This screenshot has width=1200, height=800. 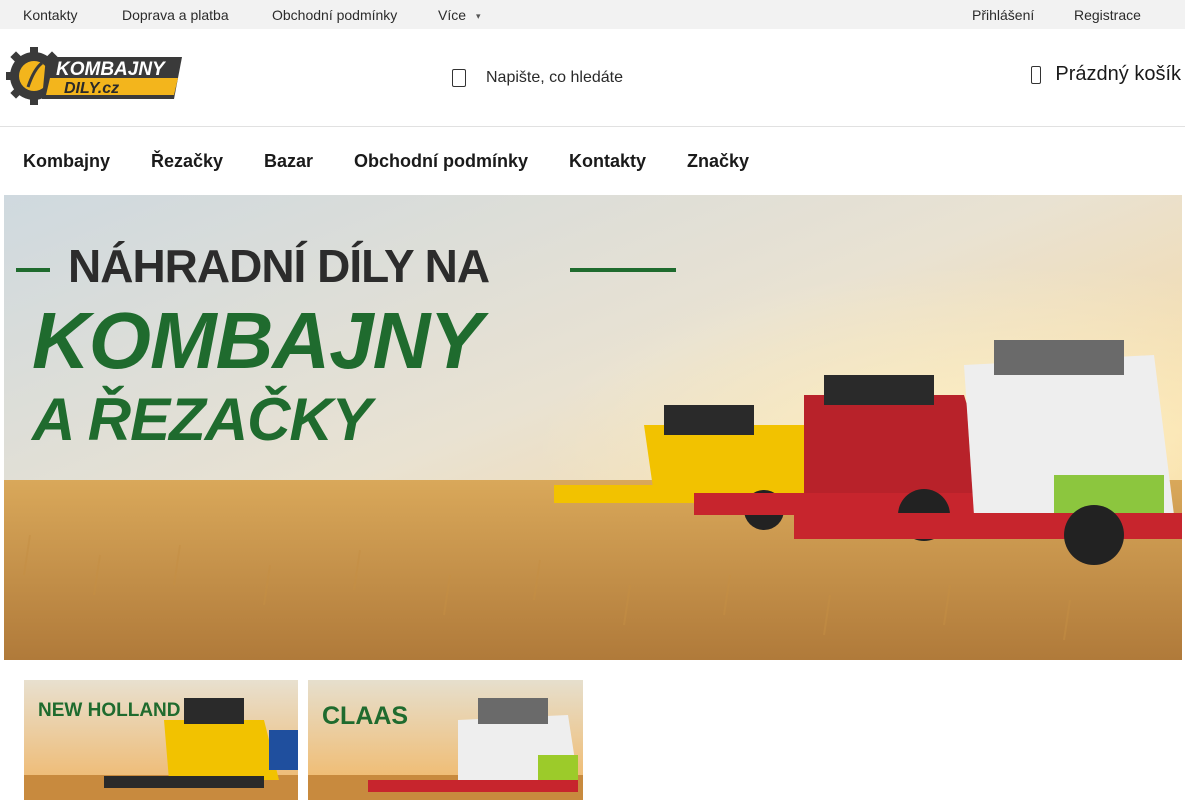 I want to click on cart-button: Prázdný košík, so click(x=1106, y=74).